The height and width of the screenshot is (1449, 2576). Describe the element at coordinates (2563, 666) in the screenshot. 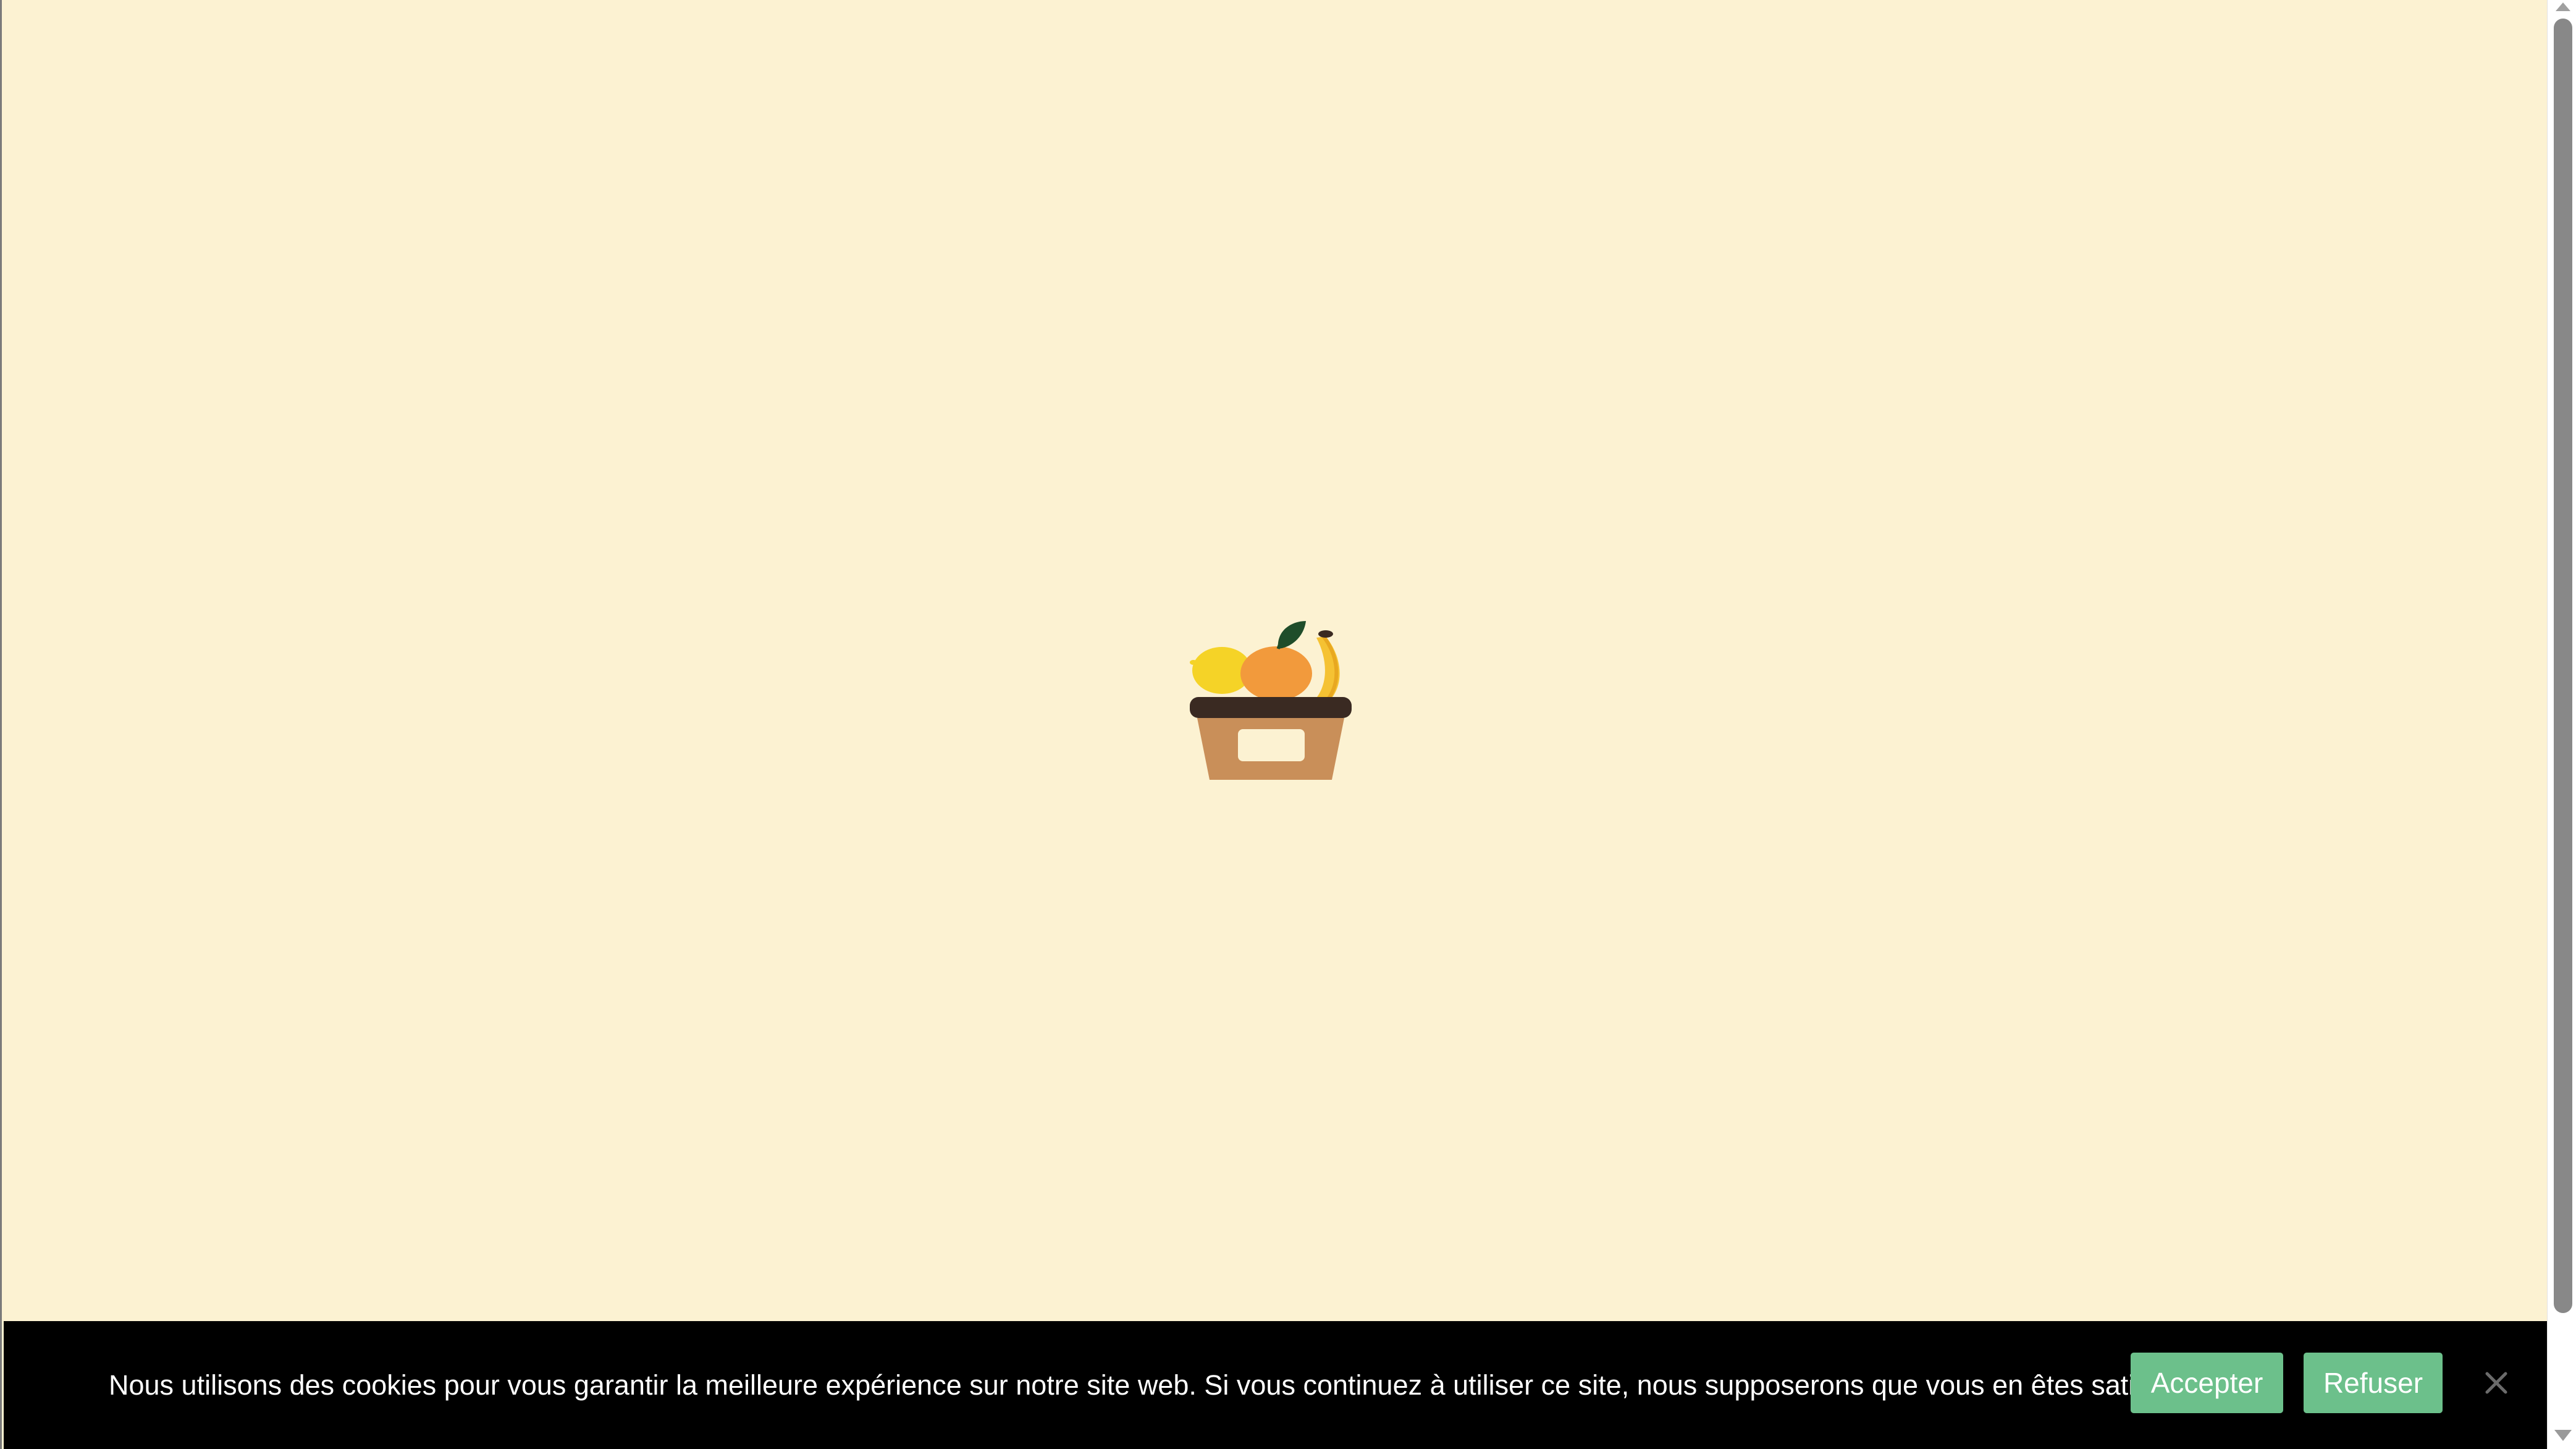

I see `scrollbar-thumb` at that location.